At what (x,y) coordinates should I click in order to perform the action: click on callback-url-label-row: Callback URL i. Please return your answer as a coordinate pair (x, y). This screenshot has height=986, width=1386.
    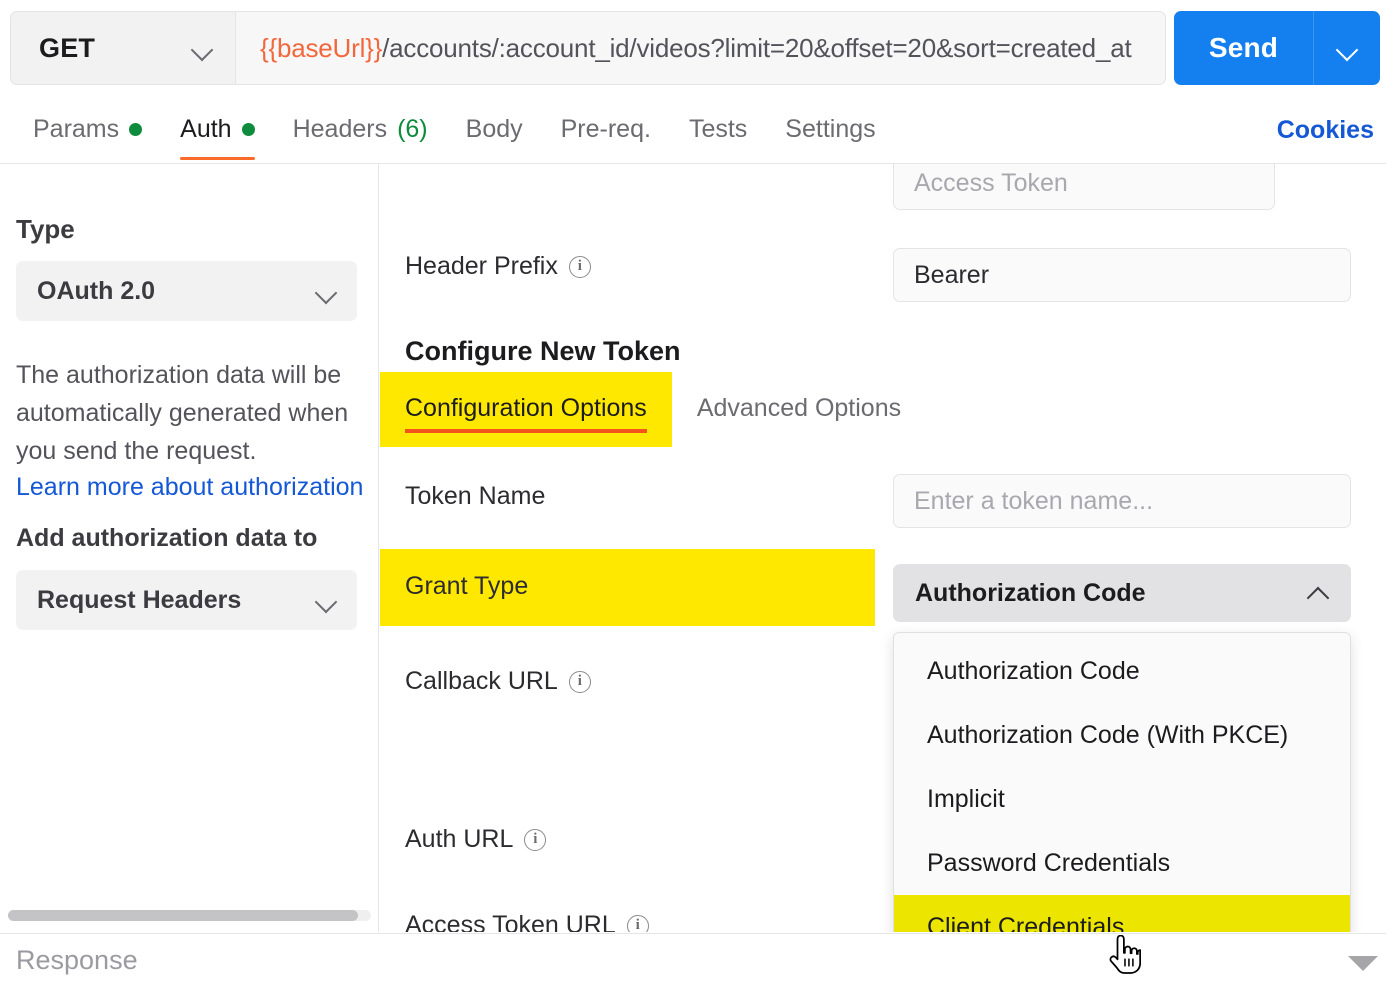
    Looking at the image, I should click on (498, 681).